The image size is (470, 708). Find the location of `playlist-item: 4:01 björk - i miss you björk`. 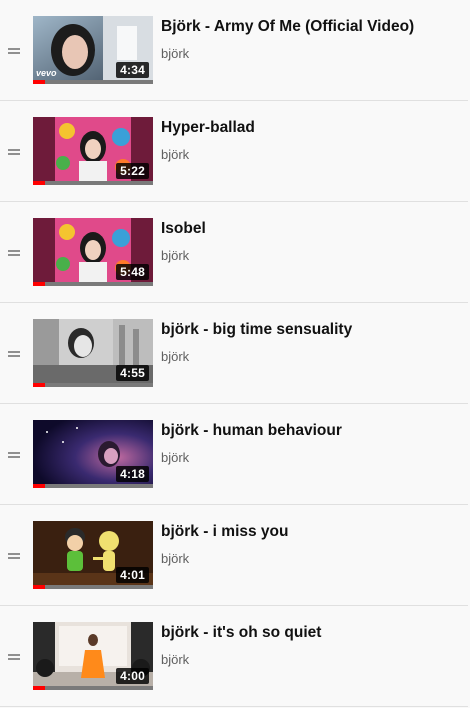

playlist-item: 4:01 björk - i miss you björk is located at coordinates (234, 555).